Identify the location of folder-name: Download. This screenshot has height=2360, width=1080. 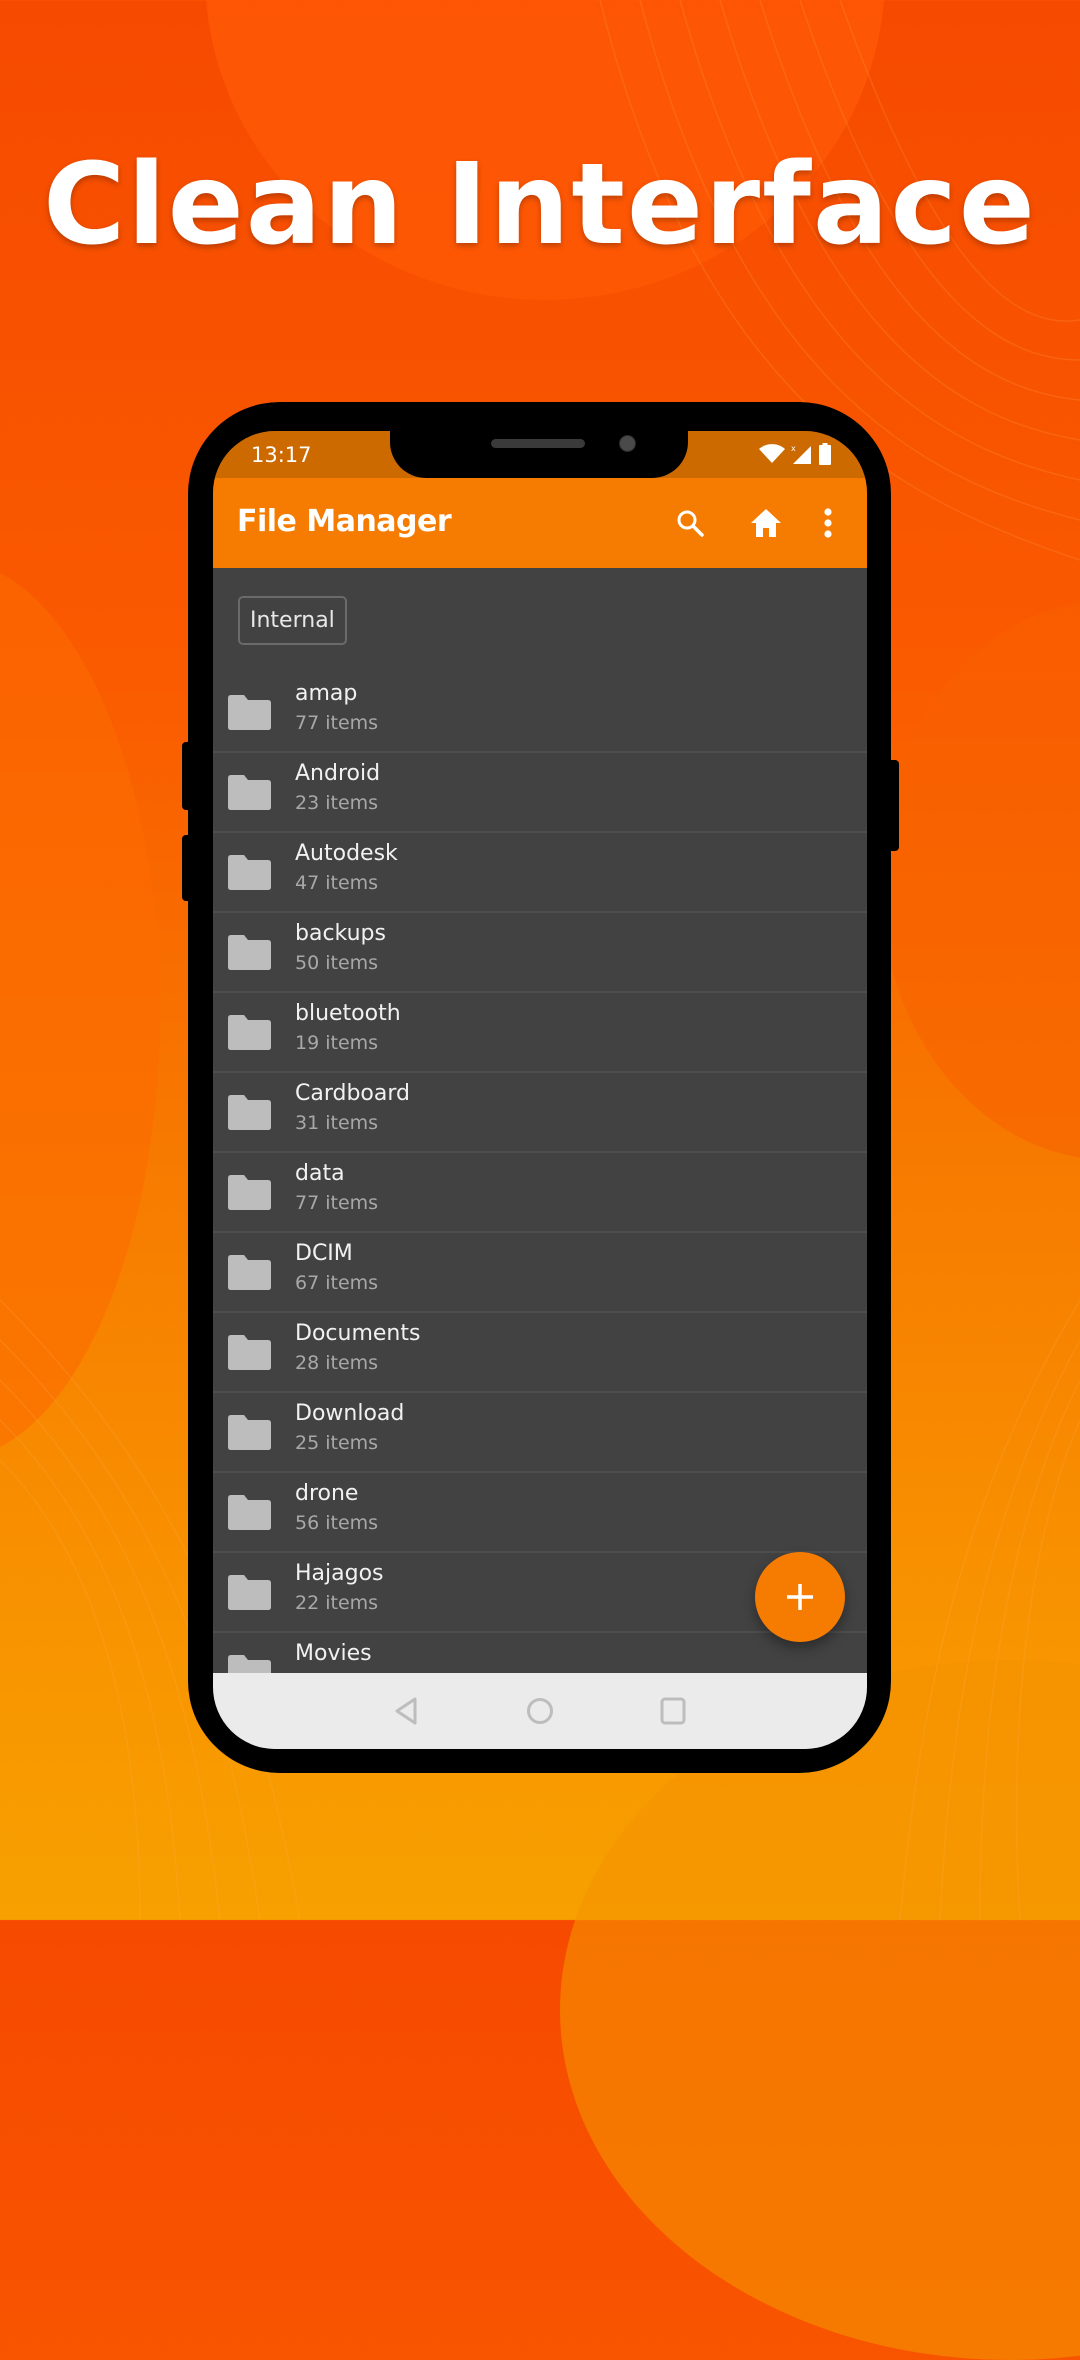
(350, 1413).